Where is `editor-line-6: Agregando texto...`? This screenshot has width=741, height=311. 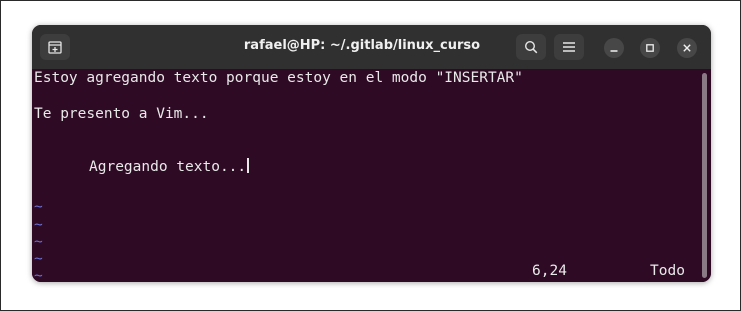 editor-line-6: Agregando texto... is located at coordinates (169, 167).